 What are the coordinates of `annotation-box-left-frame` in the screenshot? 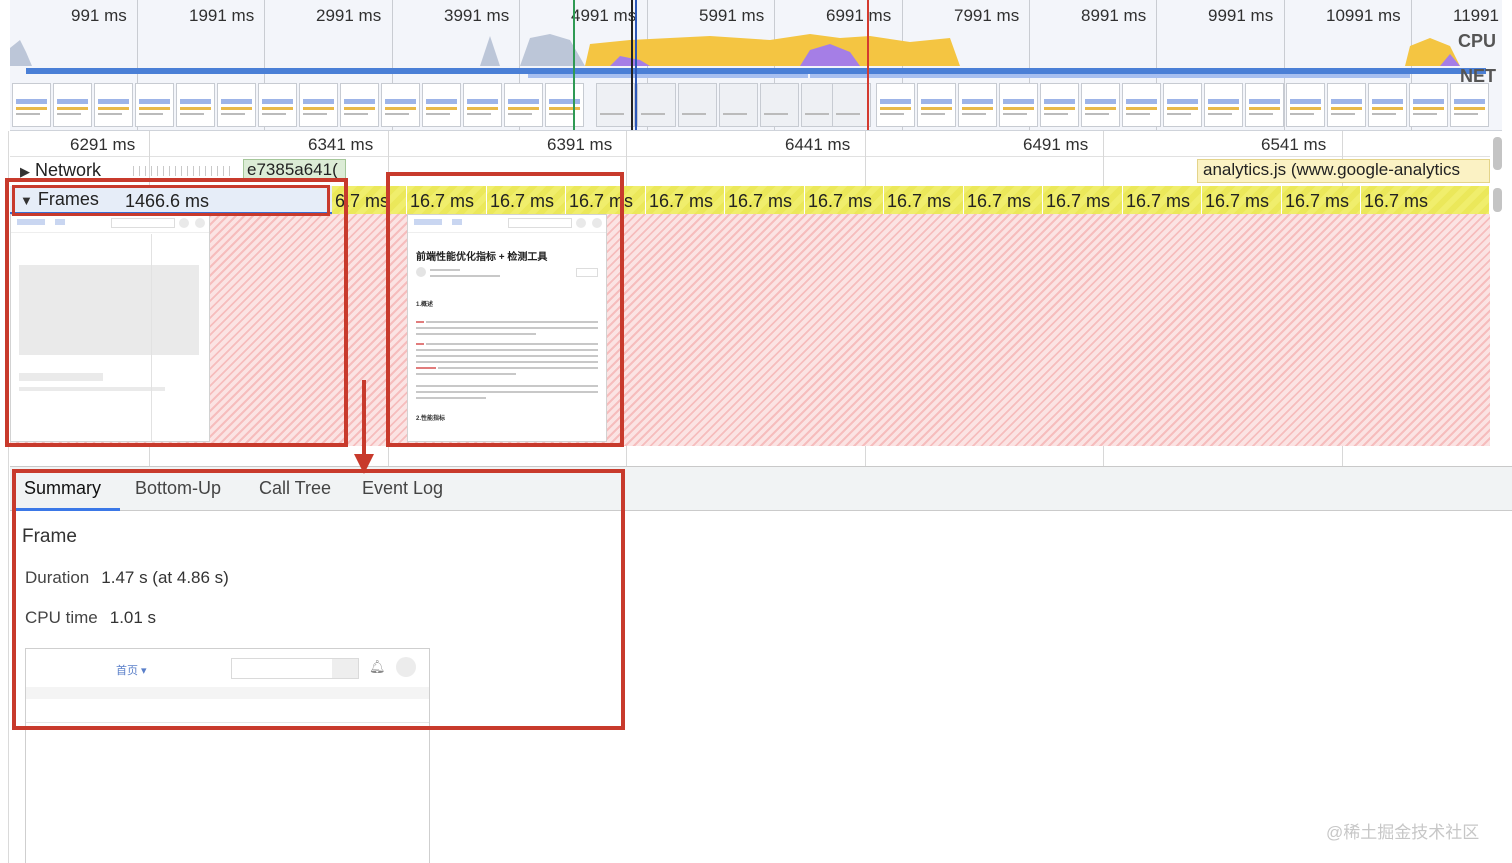 It's located at (176, 312).